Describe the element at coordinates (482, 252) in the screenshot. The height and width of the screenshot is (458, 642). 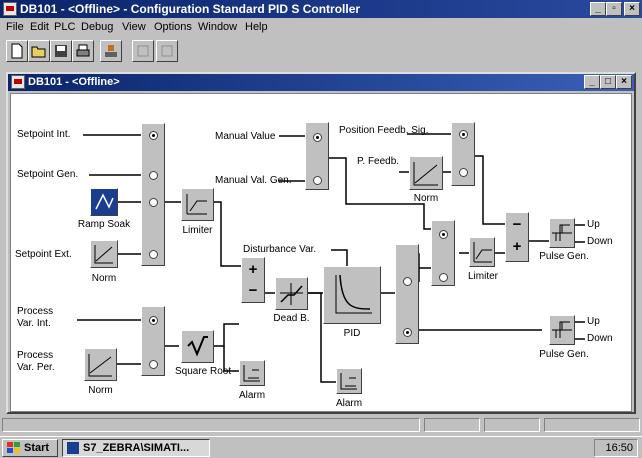
I see `limiter-block-output` at that location.